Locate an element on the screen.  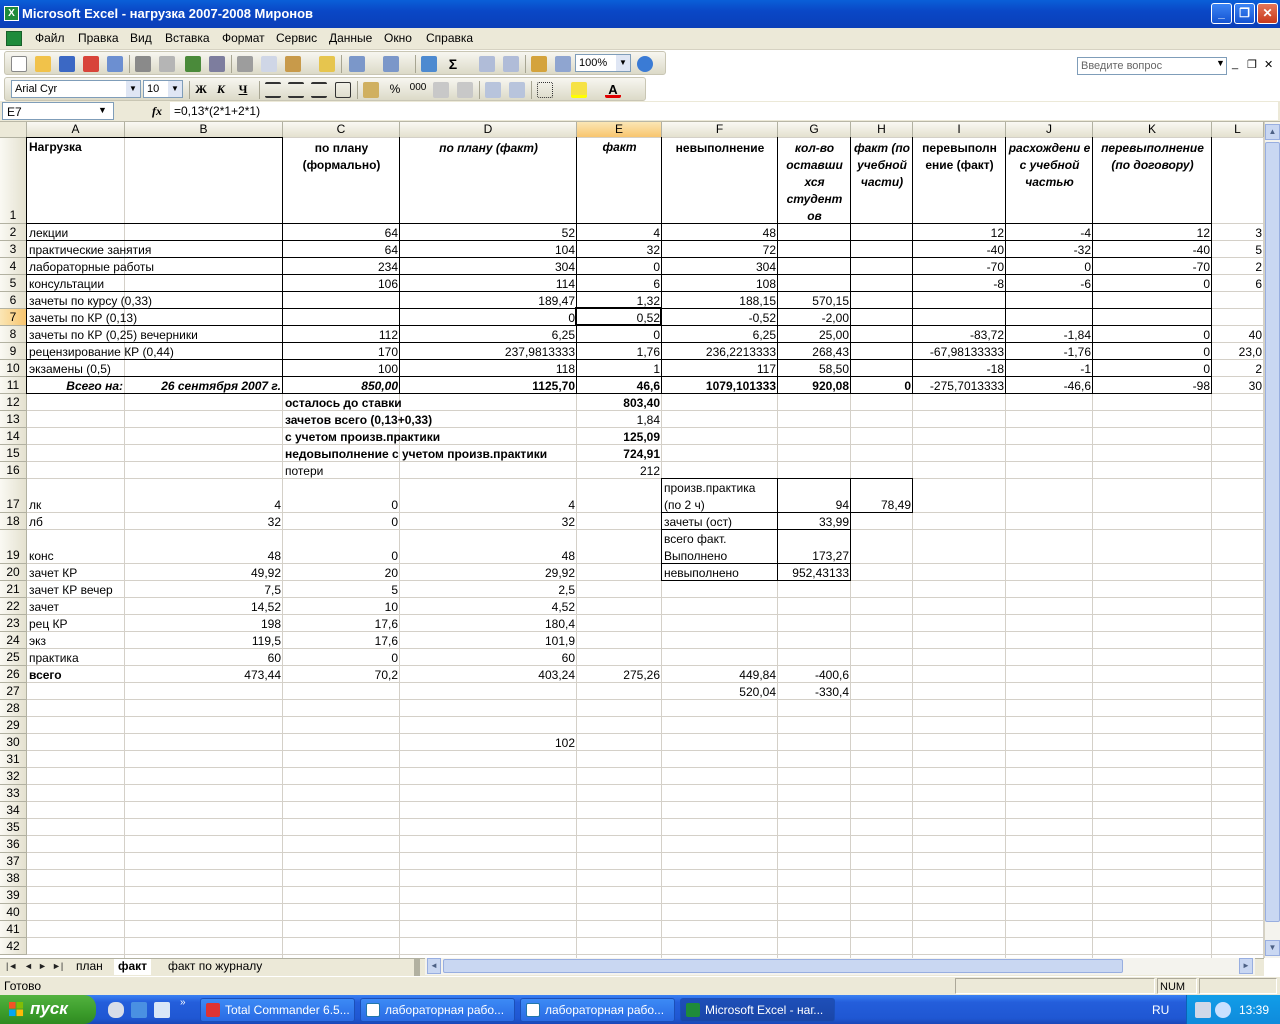
maximize-button: ❐ is located at coordinates (1244, 13).